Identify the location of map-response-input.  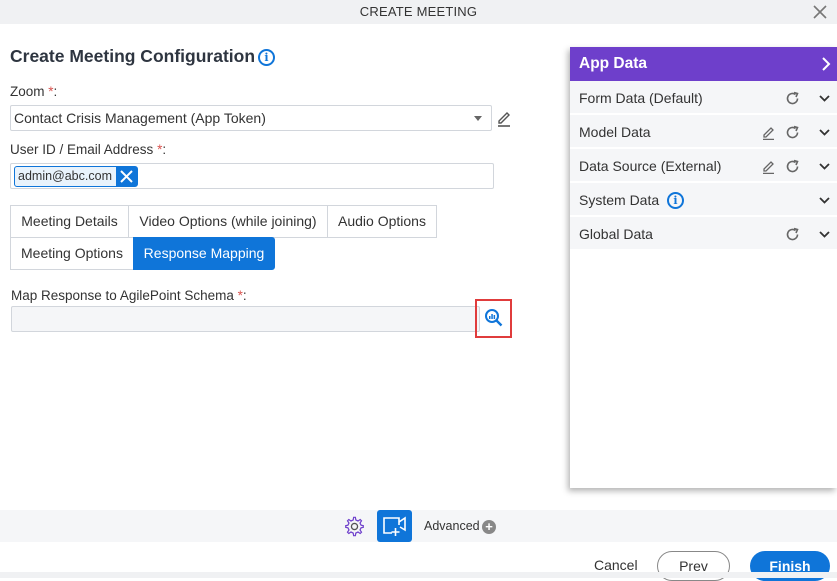
(245, 319).